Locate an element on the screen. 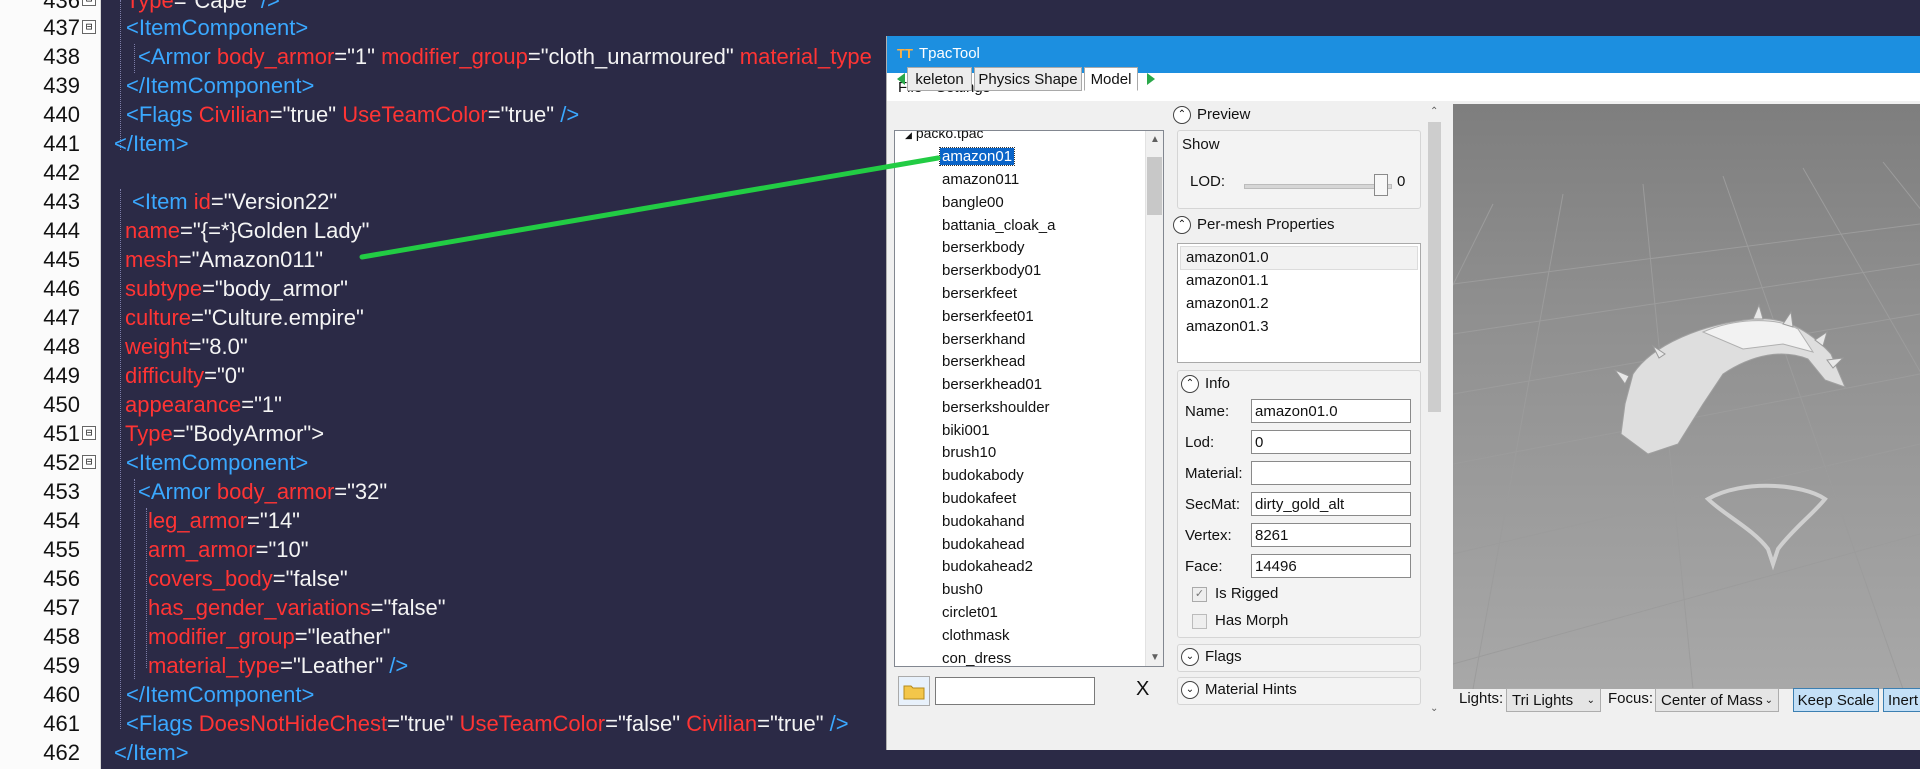 The height and width of the screenshot is (769, 1920). annotation-arrow is located at coordinates (650, 207).